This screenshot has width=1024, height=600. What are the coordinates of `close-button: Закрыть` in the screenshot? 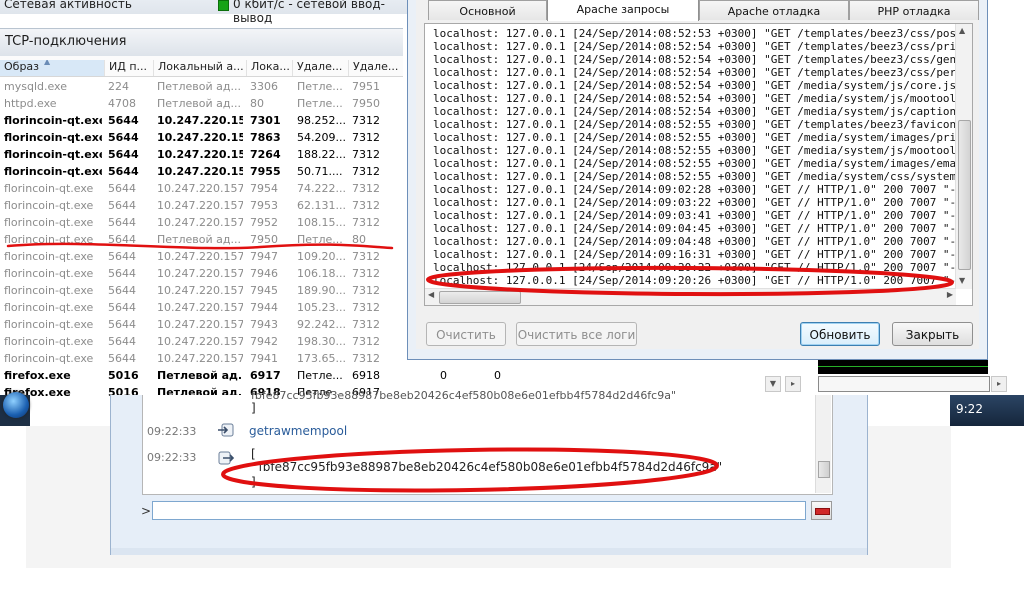 It's located at (932, 334).